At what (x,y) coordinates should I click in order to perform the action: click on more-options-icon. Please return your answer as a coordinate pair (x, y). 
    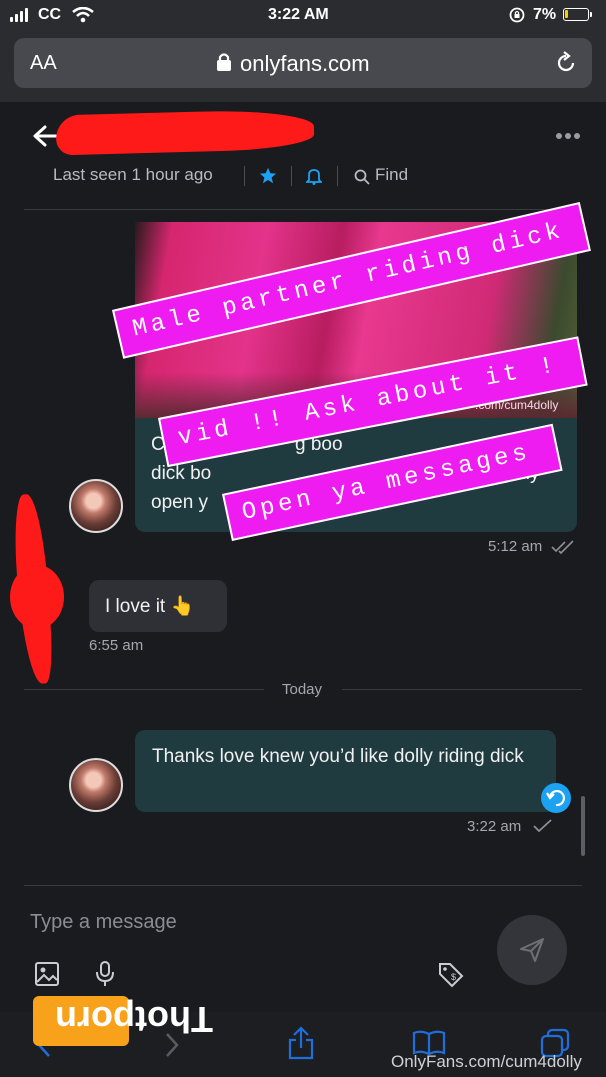
    Looking at the image, I should click on (568, 136).